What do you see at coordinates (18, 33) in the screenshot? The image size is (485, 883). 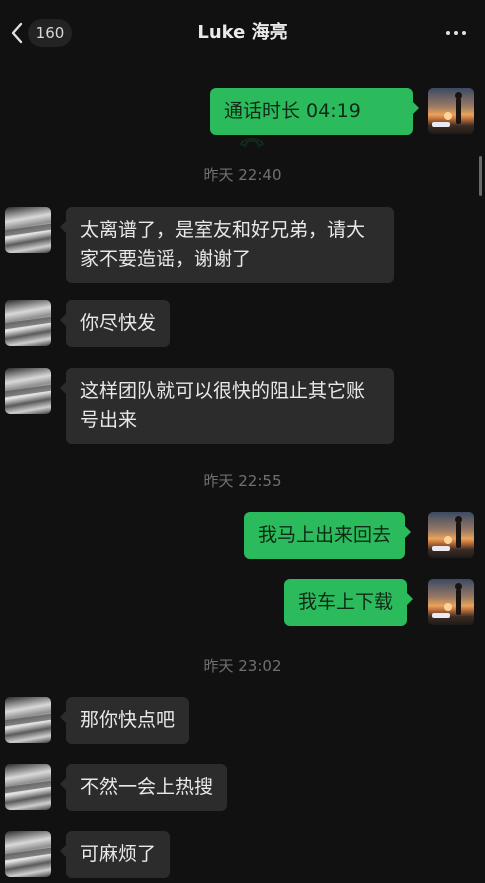 I see `back-chevron-icon` at bounding box center [18, 33].